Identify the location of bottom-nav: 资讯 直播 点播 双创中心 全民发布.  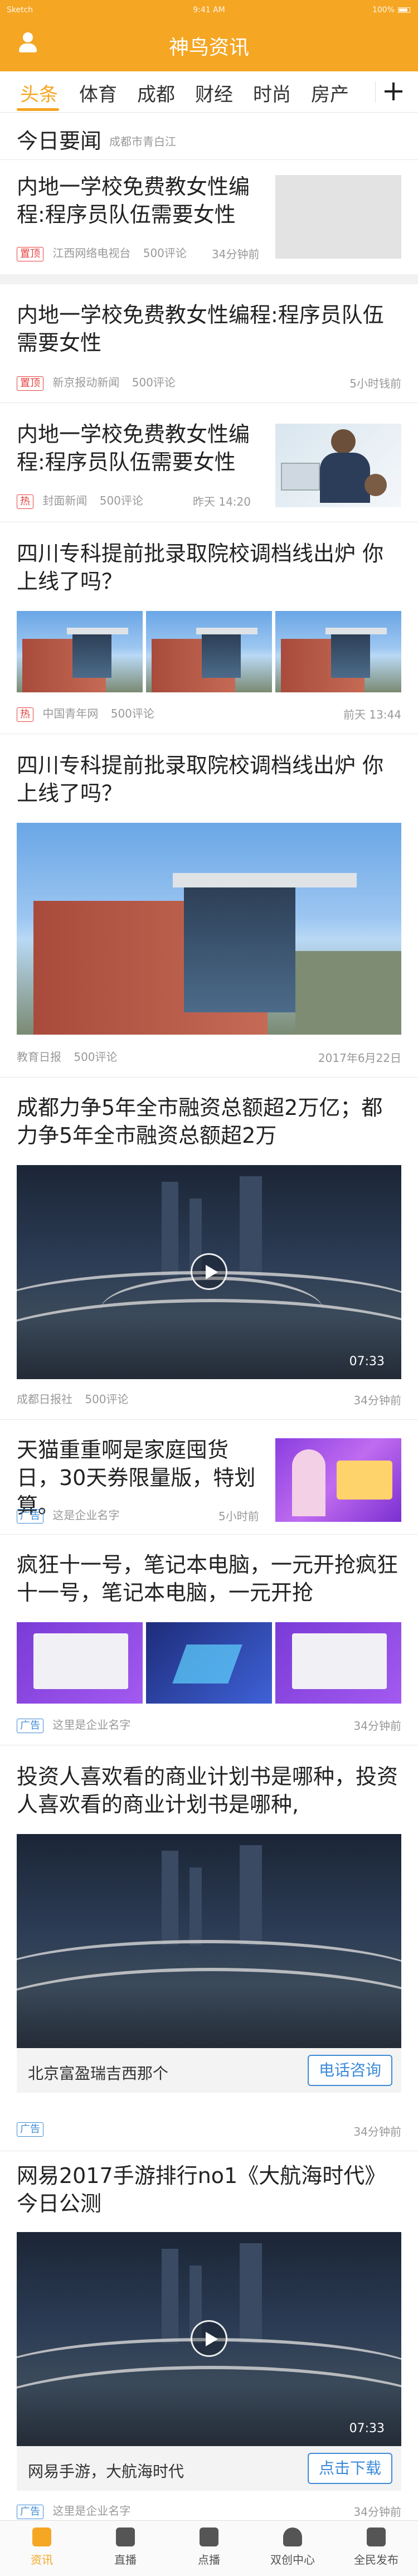
(209, 2548).